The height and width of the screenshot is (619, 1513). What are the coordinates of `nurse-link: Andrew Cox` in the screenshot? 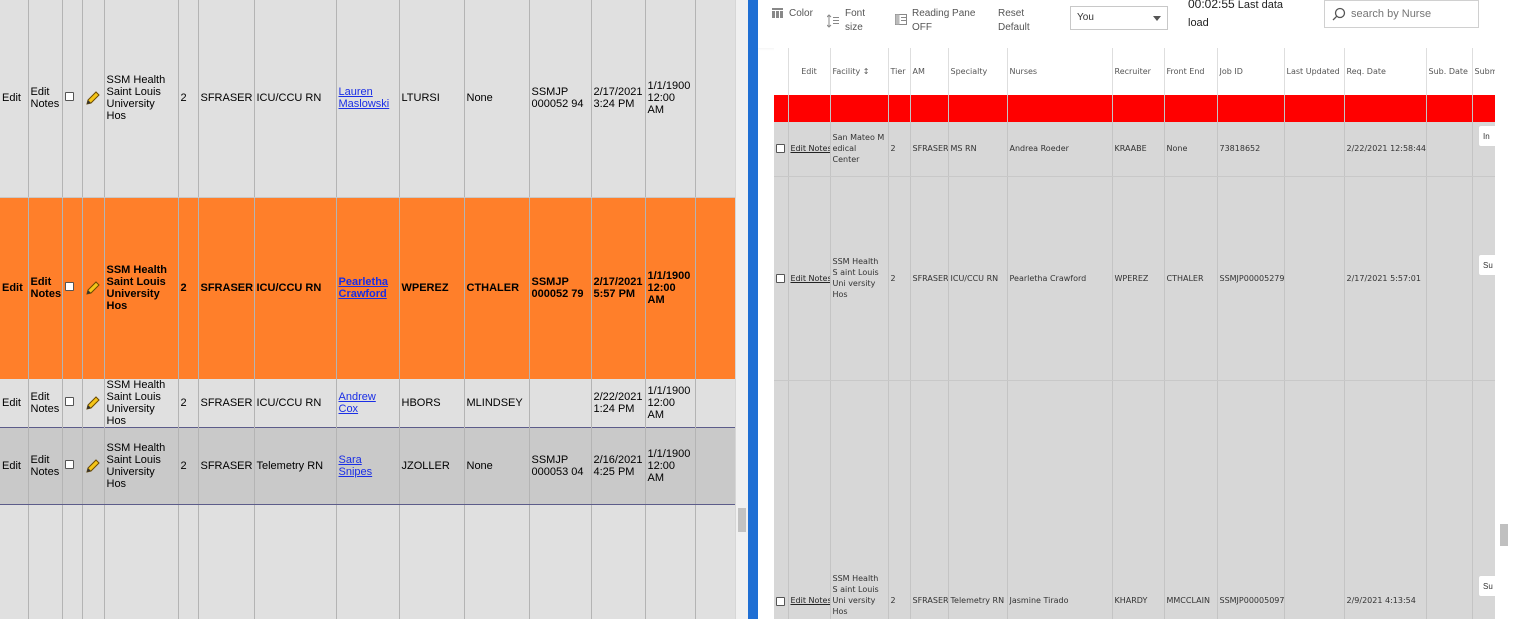 It's located at (357, 403).